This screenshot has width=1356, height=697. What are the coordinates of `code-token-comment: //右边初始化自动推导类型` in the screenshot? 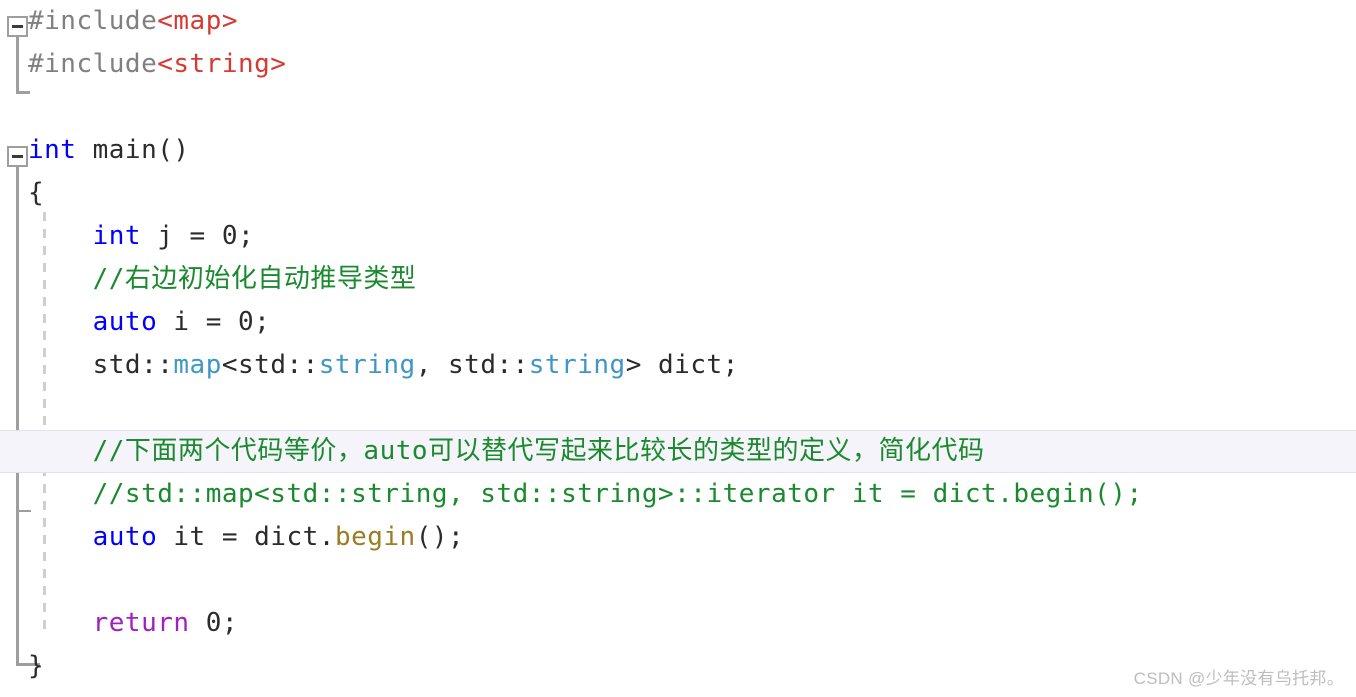 It's located at (254, 279).